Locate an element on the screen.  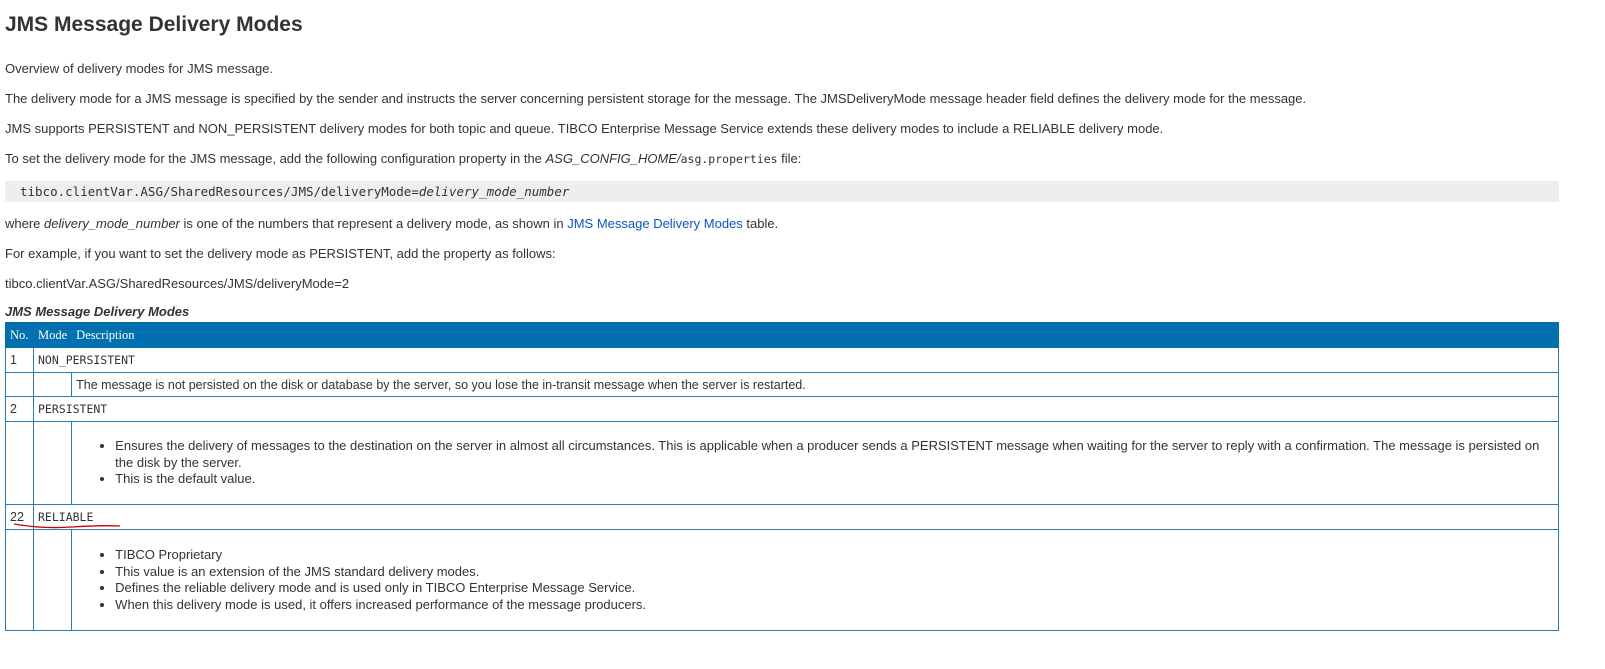
where-in: in is located at coordinates (560, 223).